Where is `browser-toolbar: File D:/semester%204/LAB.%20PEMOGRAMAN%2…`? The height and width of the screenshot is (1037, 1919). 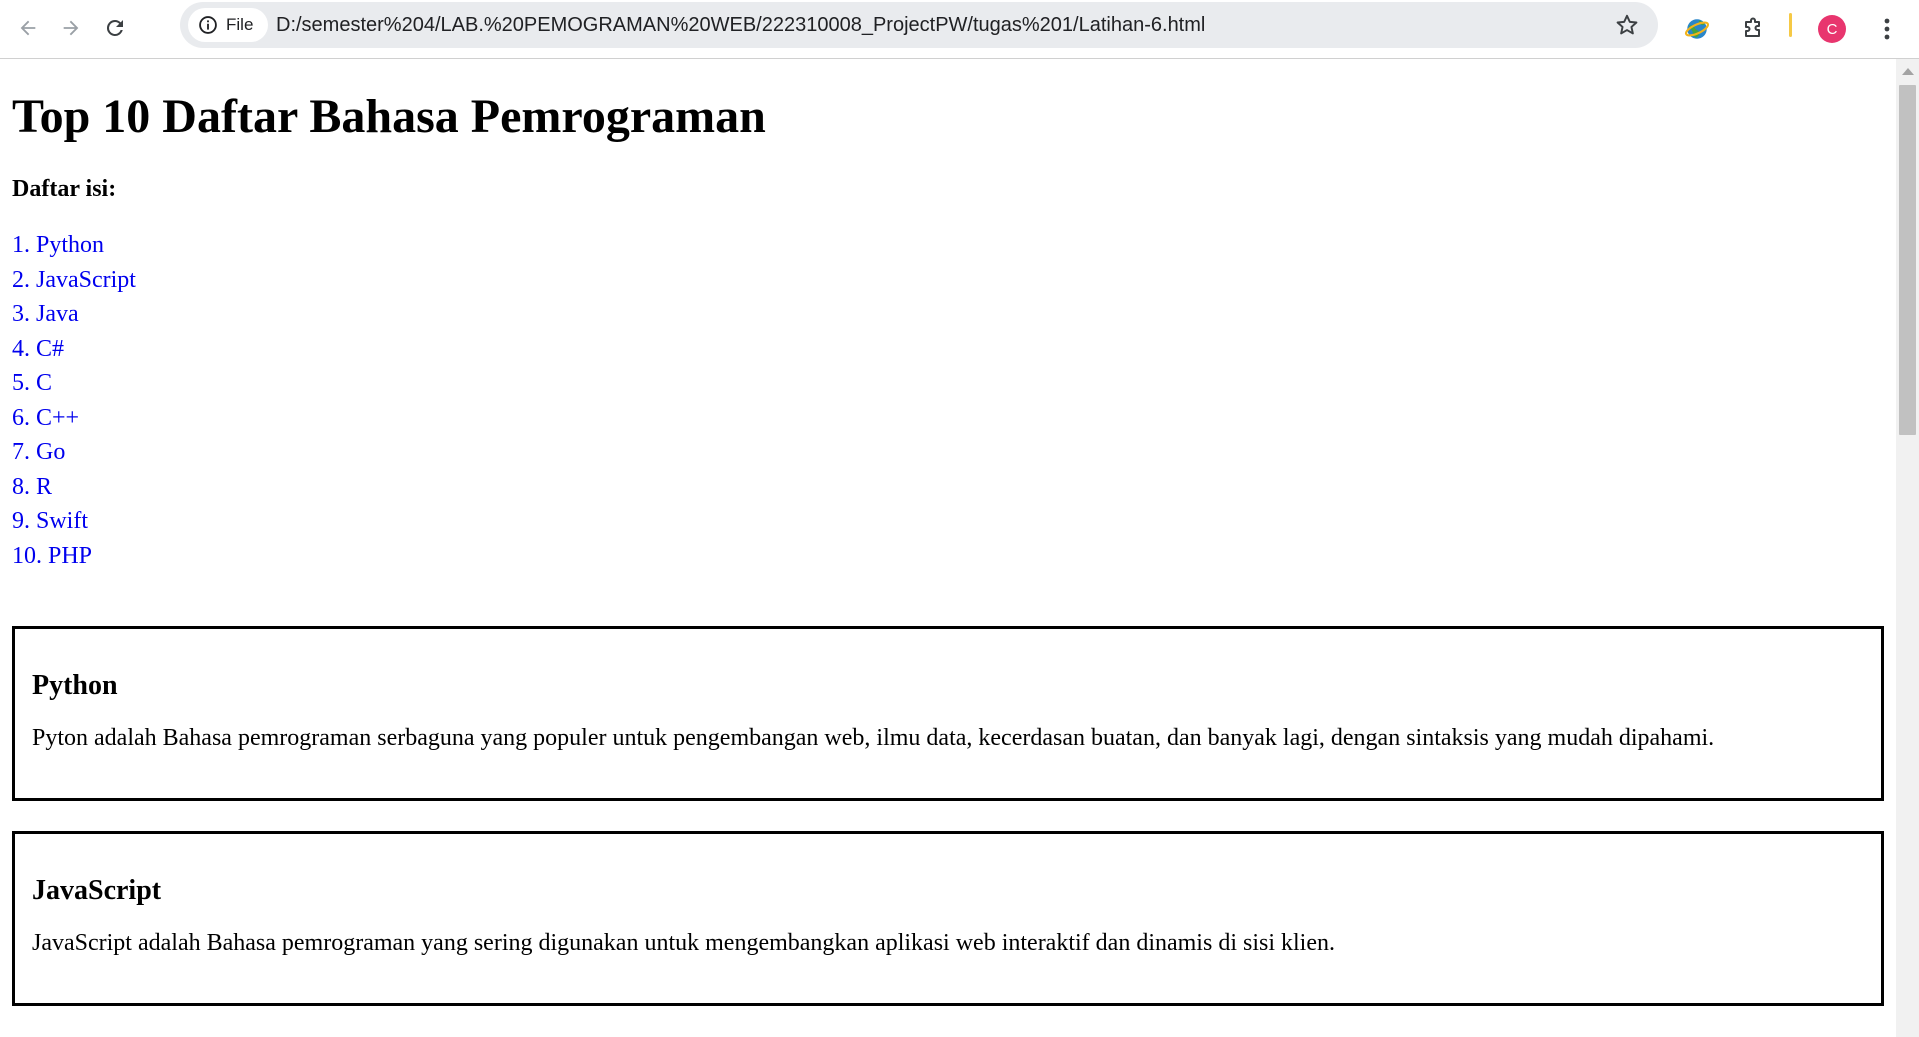
browser-toolbar: File D:/semester%204/LAB.%20PEMOGRAMAN%2… is located at coordinates (959, 29).